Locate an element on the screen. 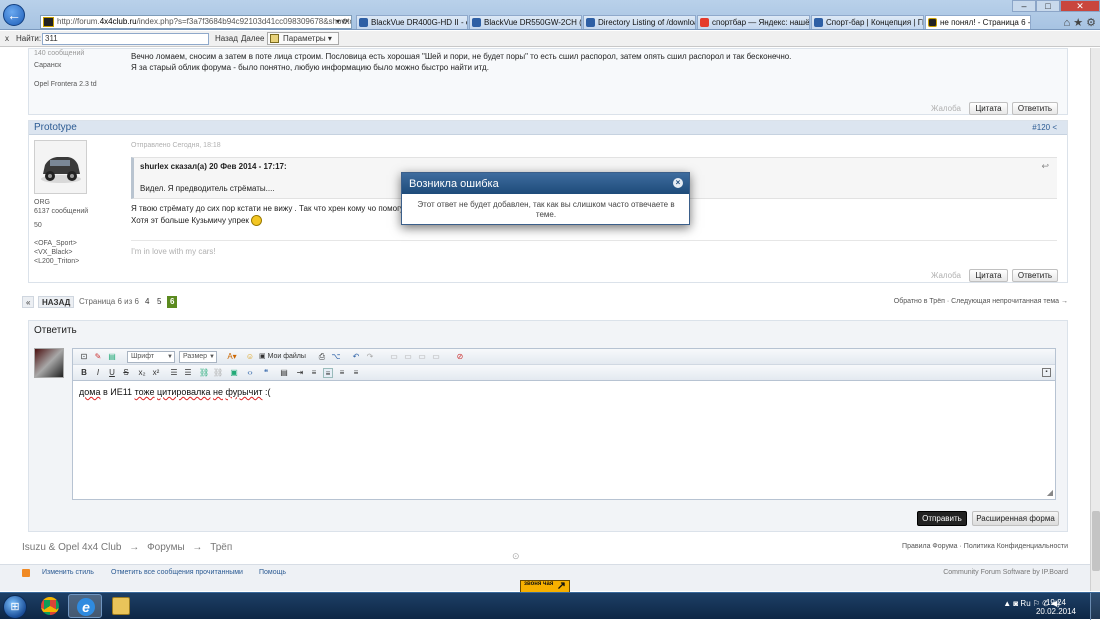 This screenshot has height=620, width=1100. rss-icon is located at coordinates (26, 573).